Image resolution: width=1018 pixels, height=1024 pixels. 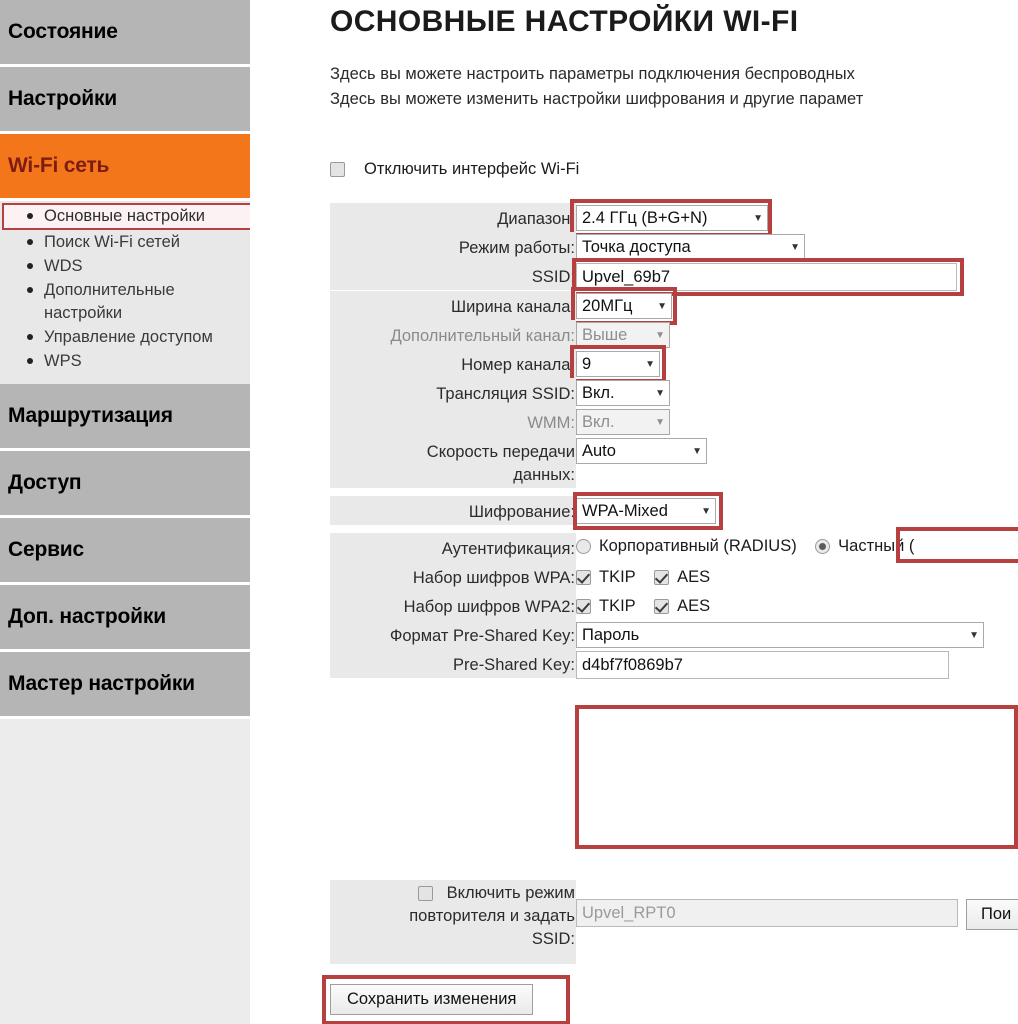 I want to click on ext-channel-select: Выше ▼, so click(x=623, y=335).